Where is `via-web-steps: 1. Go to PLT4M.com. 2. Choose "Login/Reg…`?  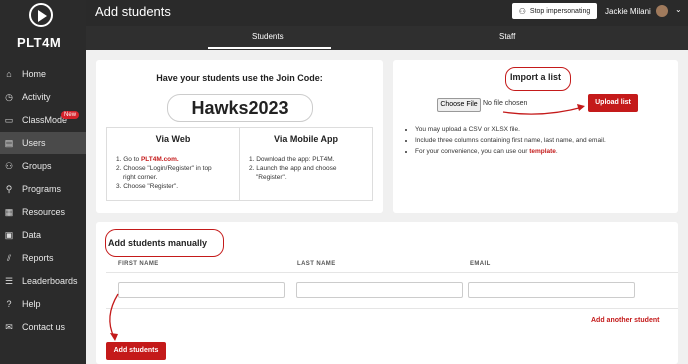
via-web-steps: 1. Go to PLT4M.com. 2. Choose "Login/Reg… is located at coordinates (164, 173).